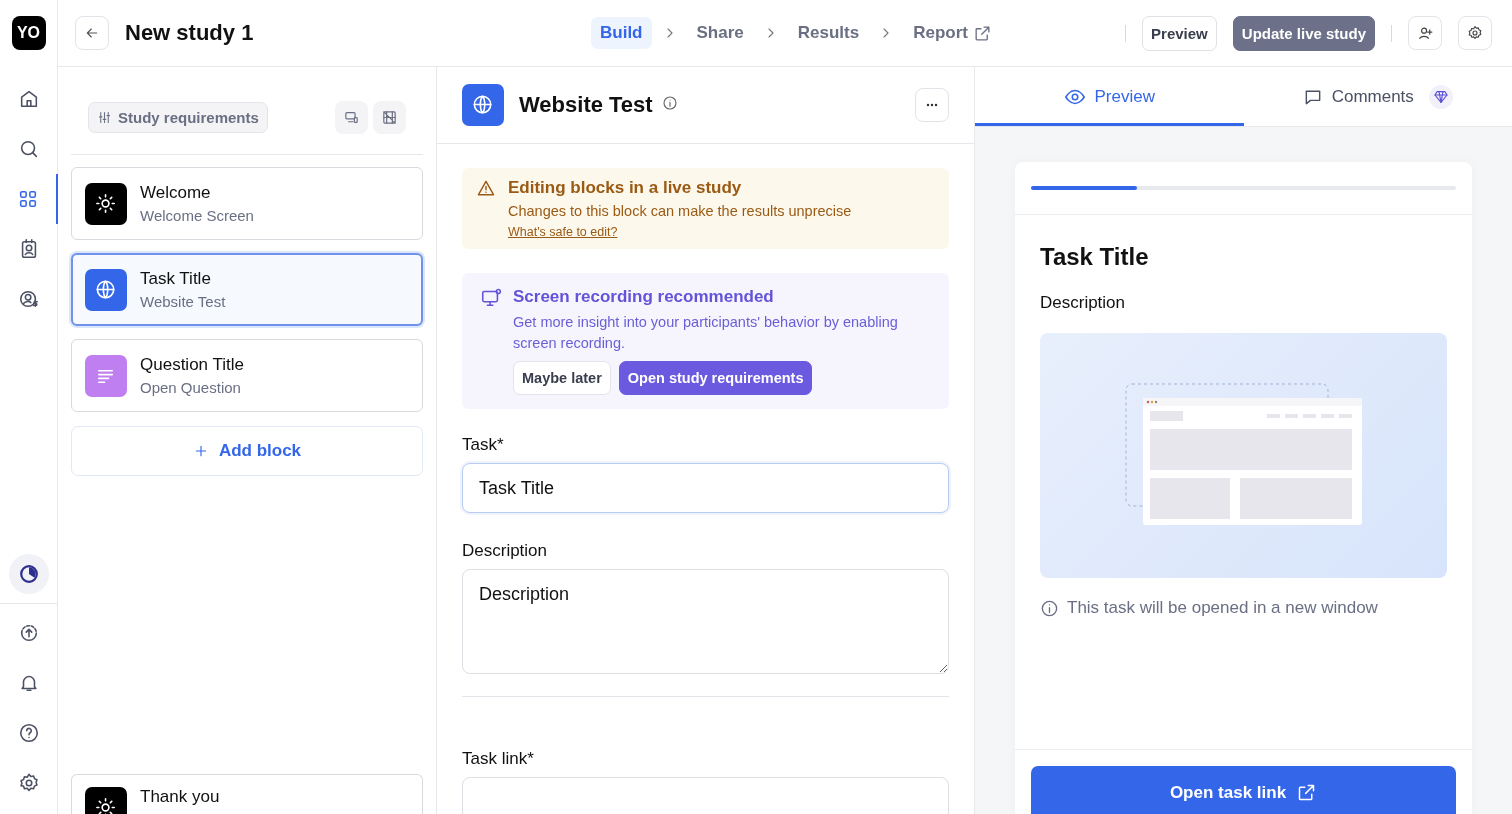 The width and height of the screenshot is (1512, 814). Describe the element at coordinates (505, 551) in the screenshot. I see `field-label: Description` at that location.